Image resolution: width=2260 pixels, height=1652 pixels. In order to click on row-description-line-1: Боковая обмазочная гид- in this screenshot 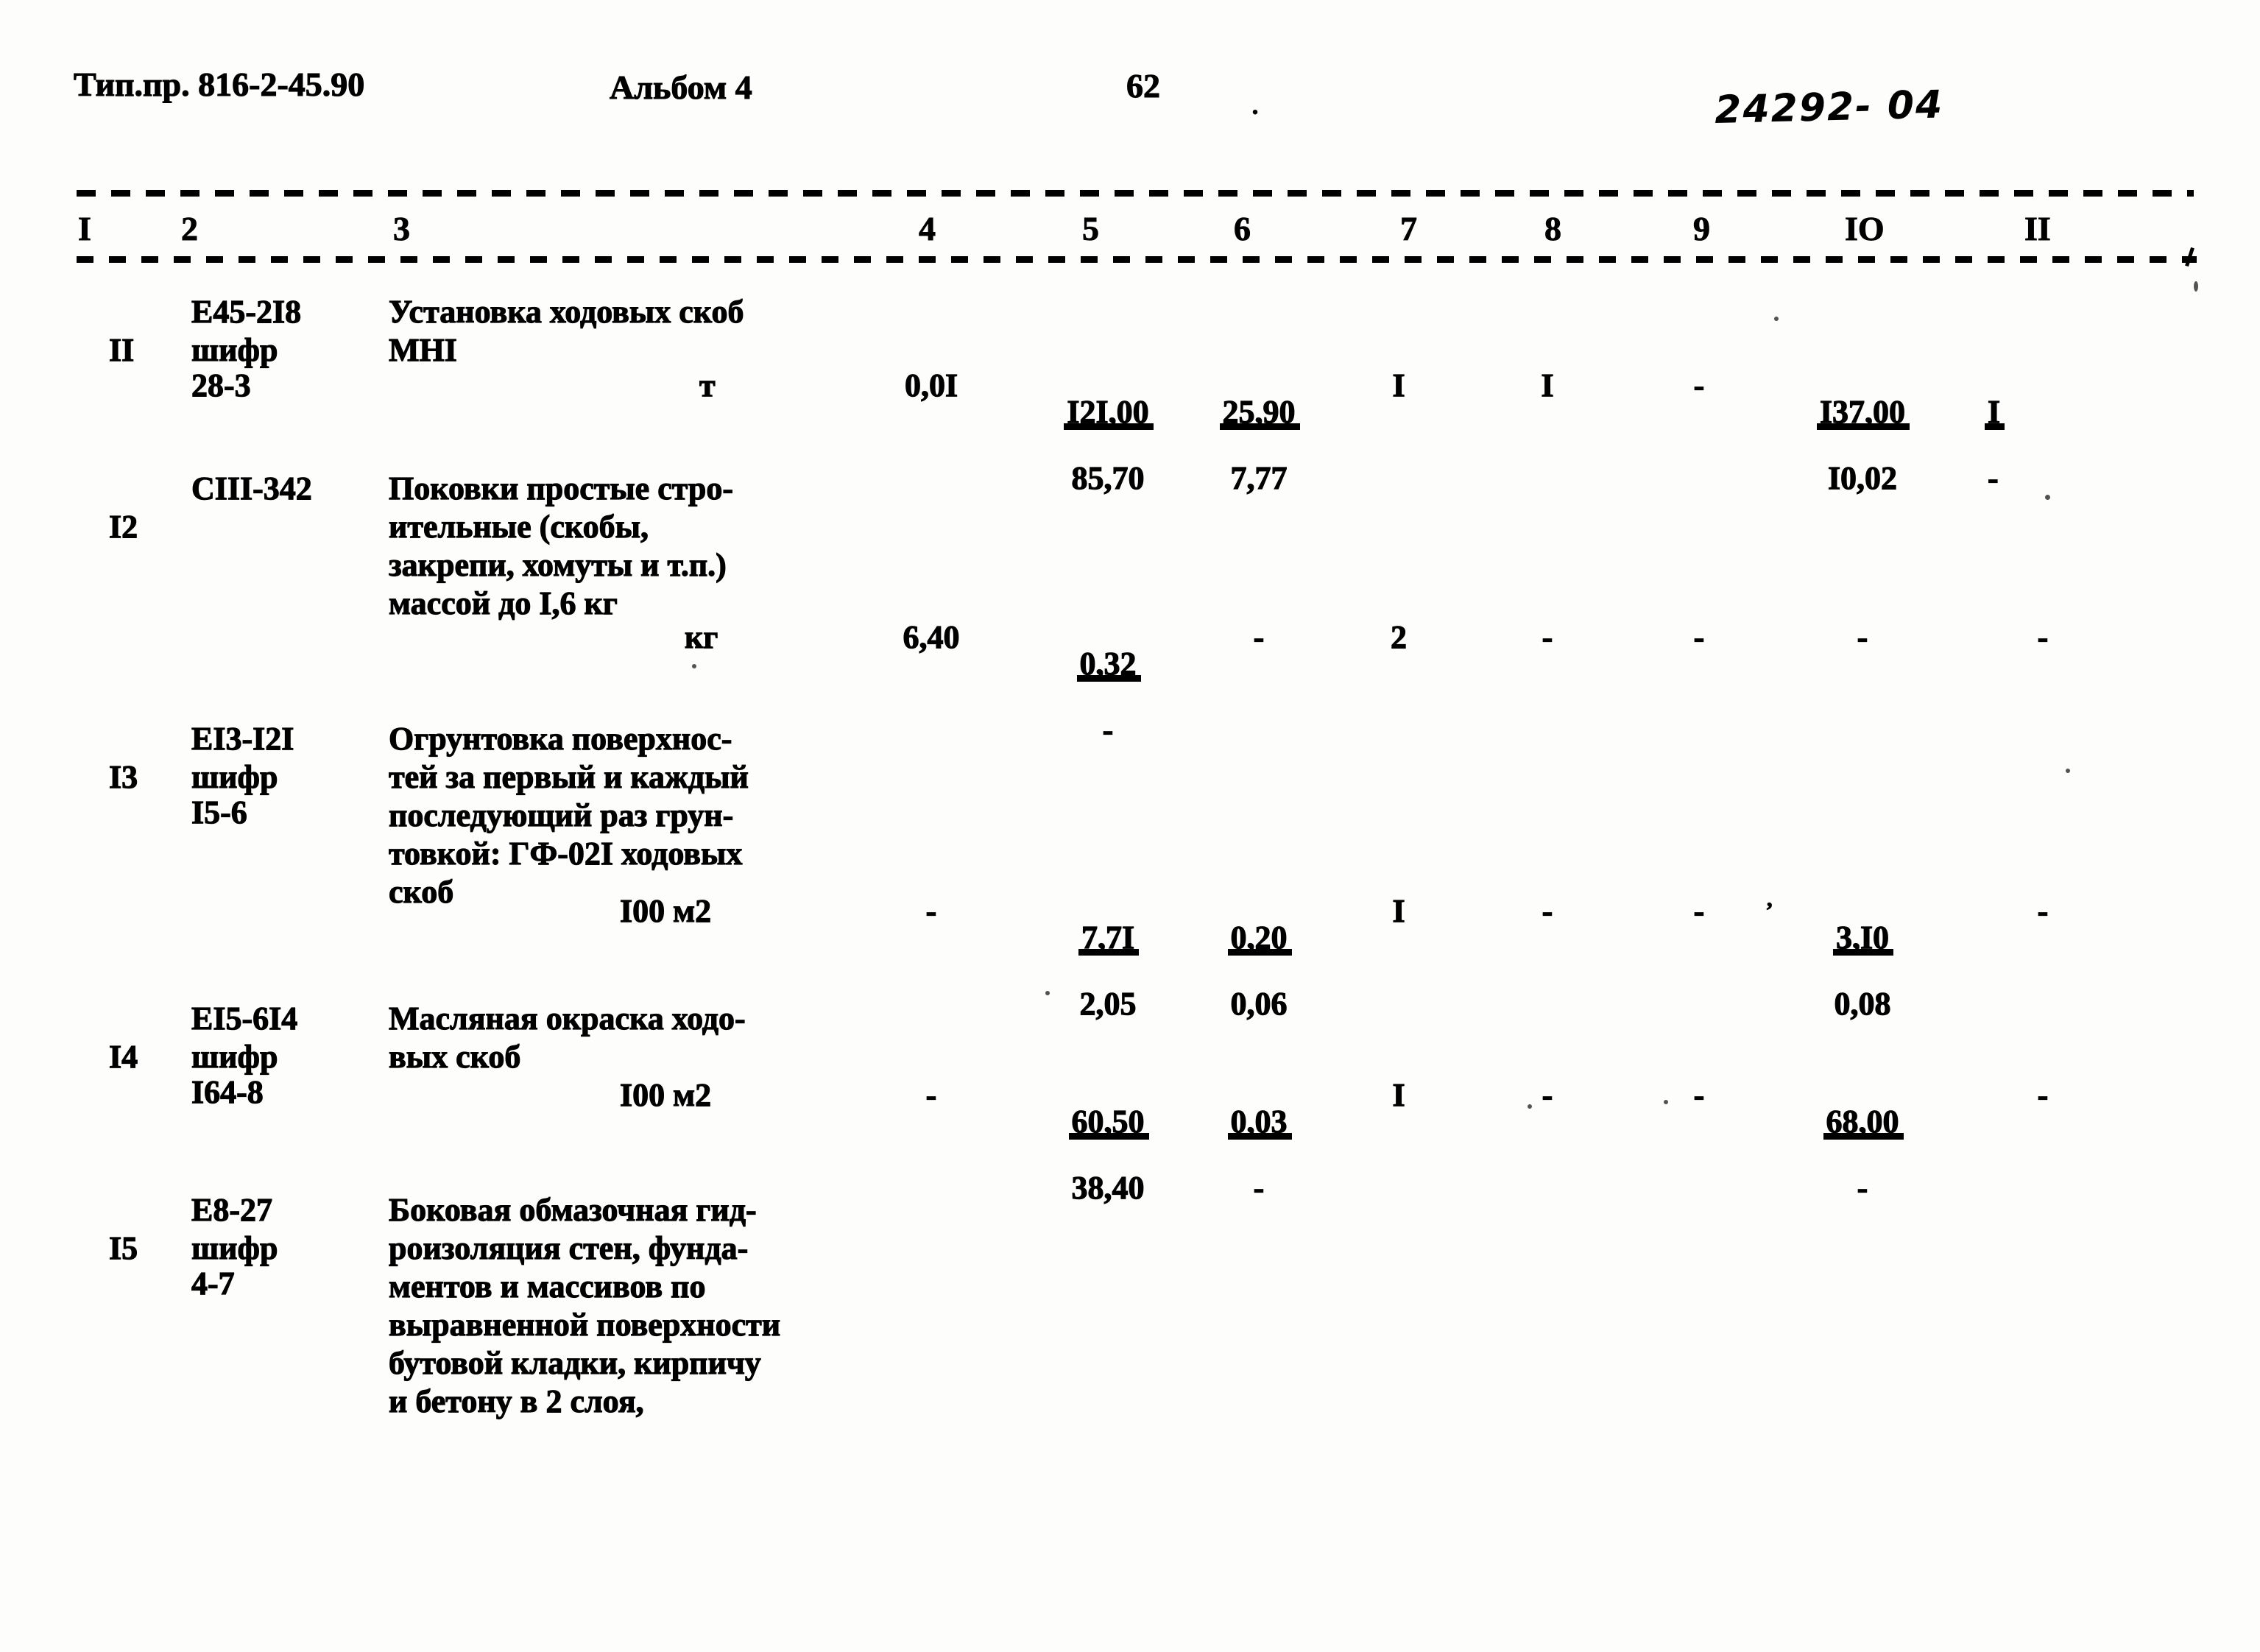, I will do `click(572, 1209)`.